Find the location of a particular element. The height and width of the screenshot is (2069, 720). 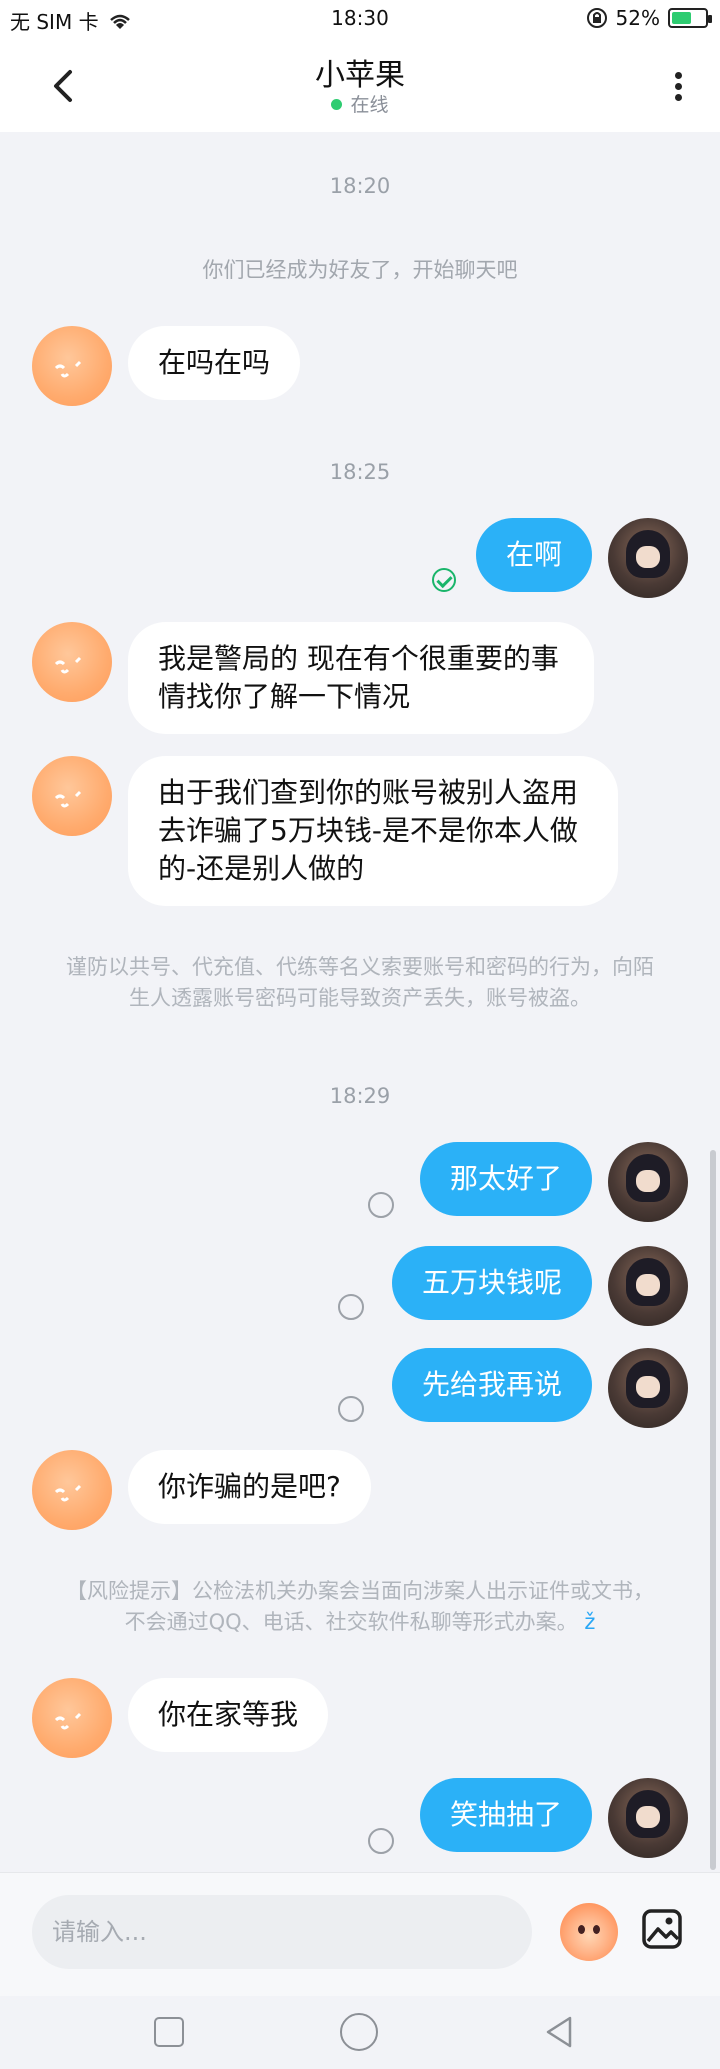

input-bar is located at coordinates (360, 1934).